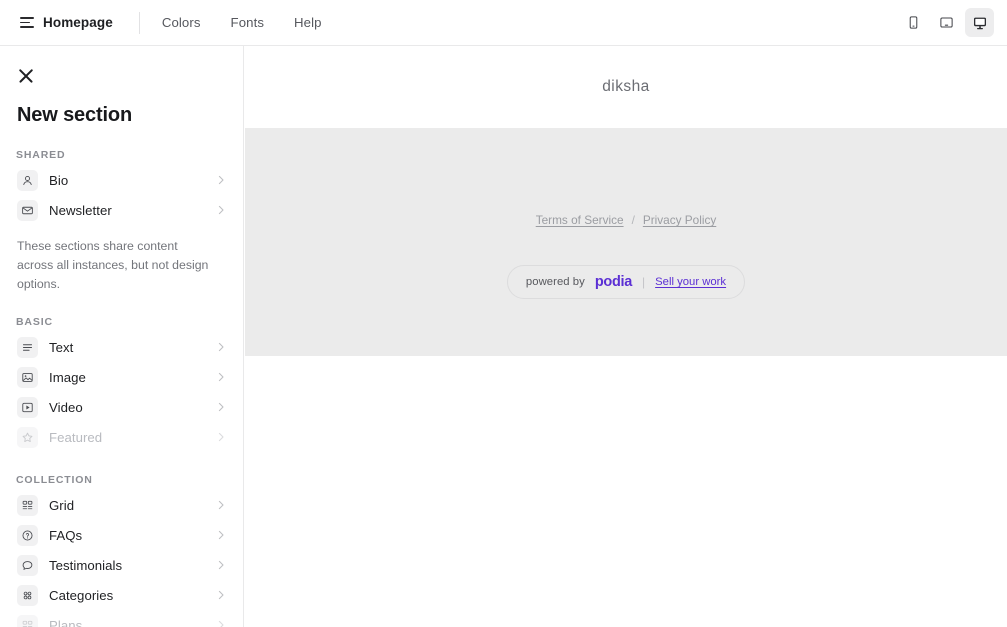 The width and height of the screenshot is (1007, 627). I want to click on sidebar-item-categories: Categories, so click(121, 595).